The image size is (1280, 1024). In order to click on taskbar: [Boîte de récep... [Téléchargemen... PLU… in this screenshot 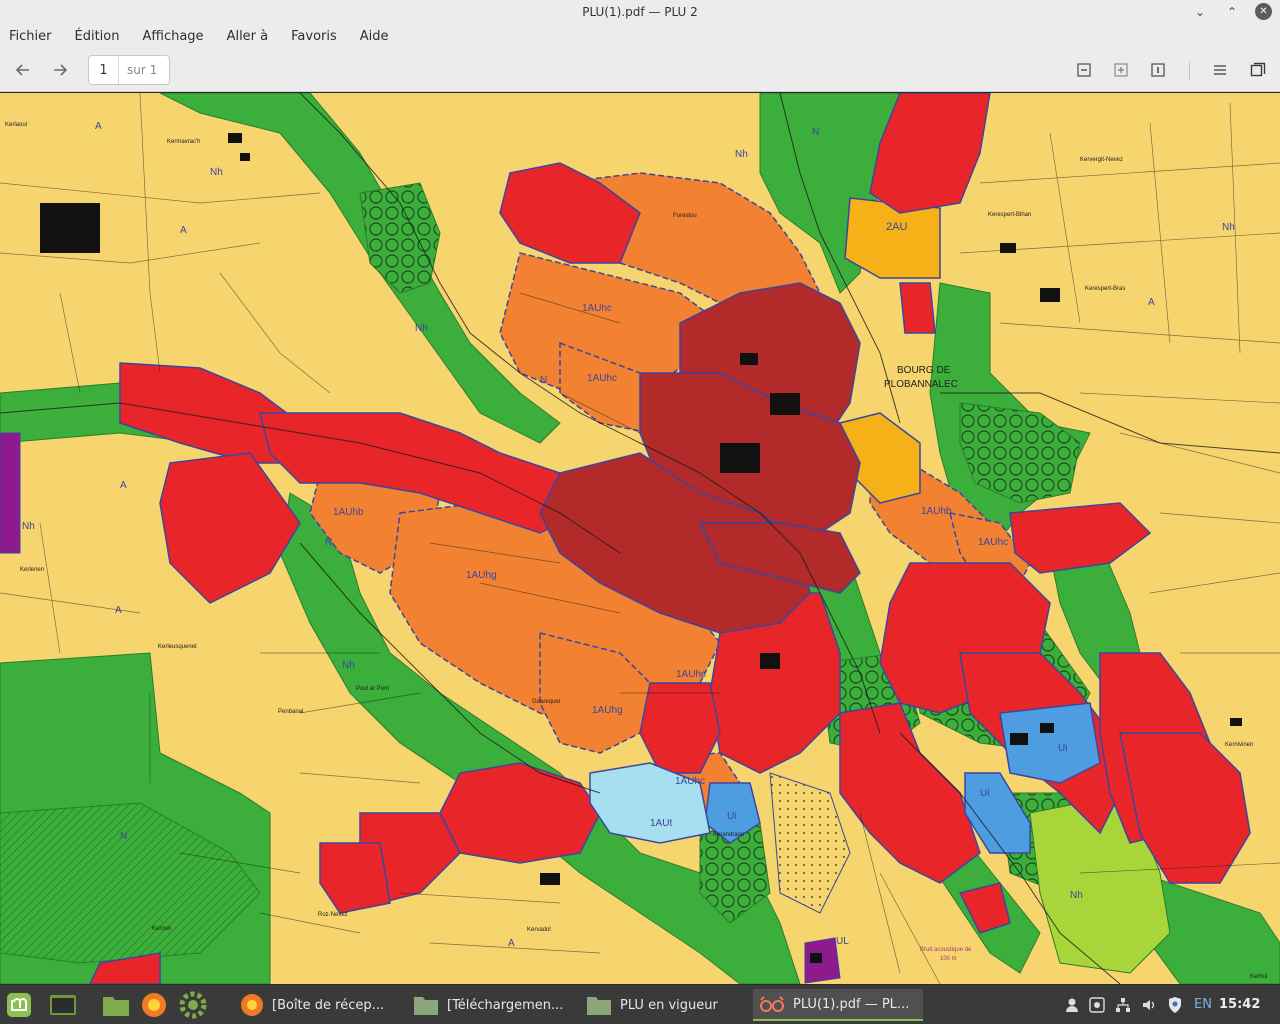, I will do `click(640, 1004)`.